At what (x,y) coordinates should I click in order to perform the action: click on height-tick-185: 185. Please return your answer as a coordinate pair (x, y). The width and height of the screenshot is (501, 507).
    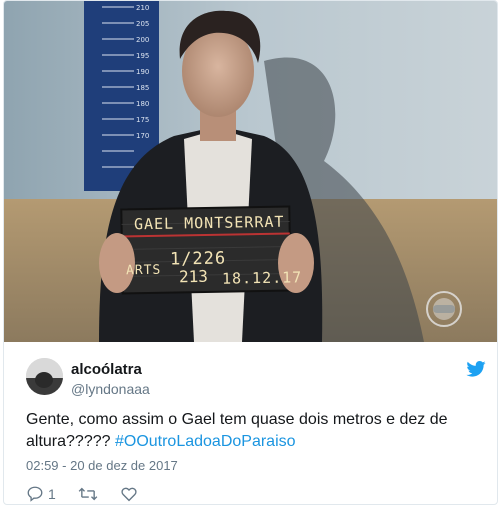
    Looking at the image, I should click on (142, 88).